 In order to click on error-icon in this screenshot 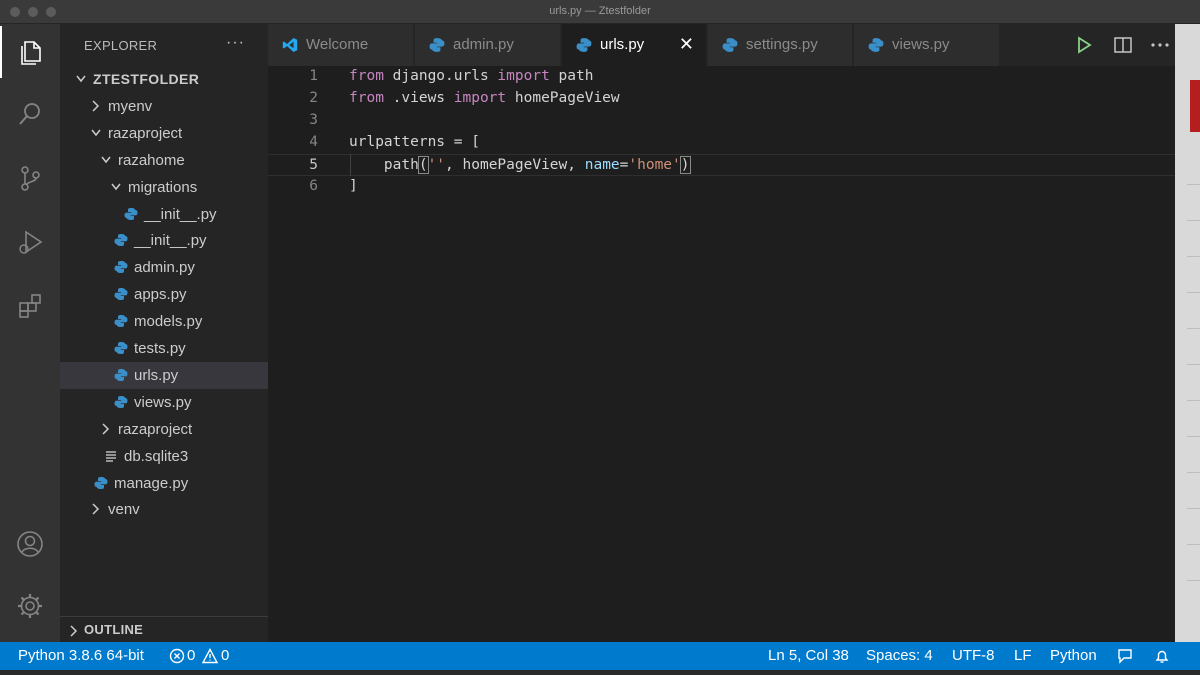, I will do `click(177, 656)`.